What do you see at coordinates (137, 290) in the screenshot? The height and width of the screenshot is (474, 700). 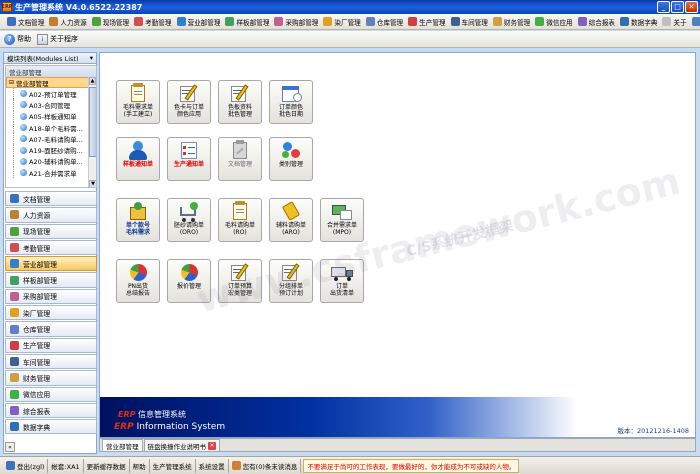 I see `module-tile-label: PN出货 总结报告` at bounding box center [137, 290].